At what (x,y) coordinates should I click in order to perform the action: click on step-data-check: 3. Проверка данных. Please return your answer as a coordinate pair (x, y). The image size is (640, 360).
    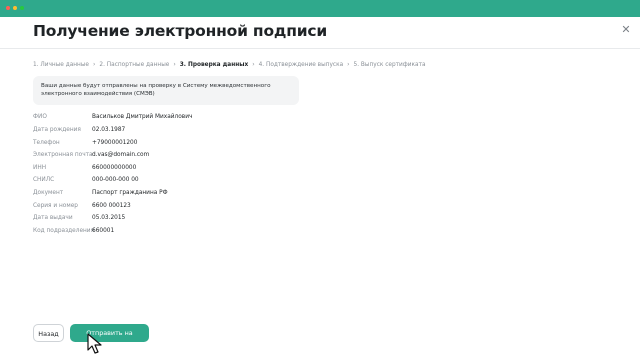
    Looking at the image, I should click on (214, 64).